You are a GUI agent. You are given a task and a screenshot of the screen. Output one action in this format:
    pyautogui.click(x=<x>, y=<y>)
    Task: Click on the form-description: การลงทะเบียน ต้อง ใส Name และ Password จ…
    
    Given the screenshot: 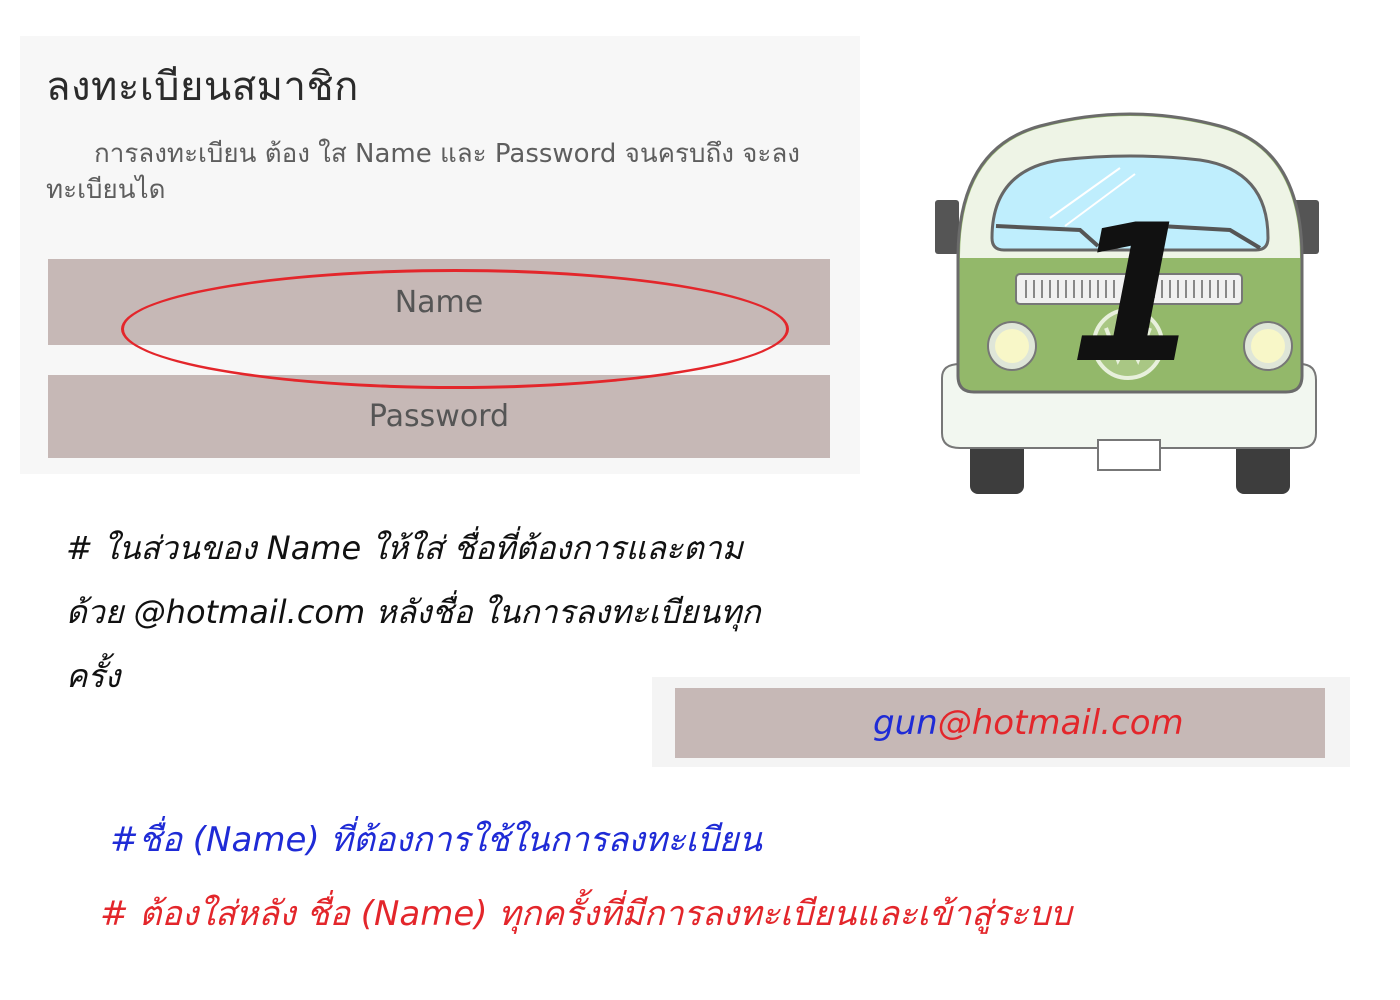 What is the action you would take?
    pyautogui.click(x=423, y=172)
    